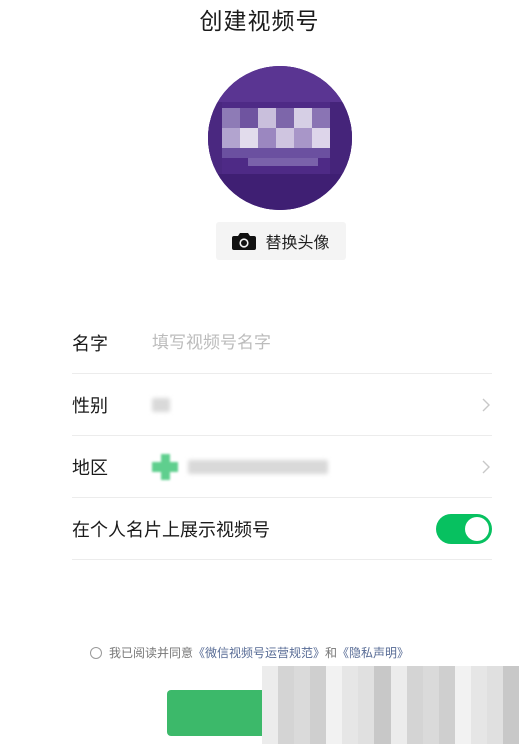  I want to click on operation-norms-link: 《微信视频号运营规范》, so click(259, 652).